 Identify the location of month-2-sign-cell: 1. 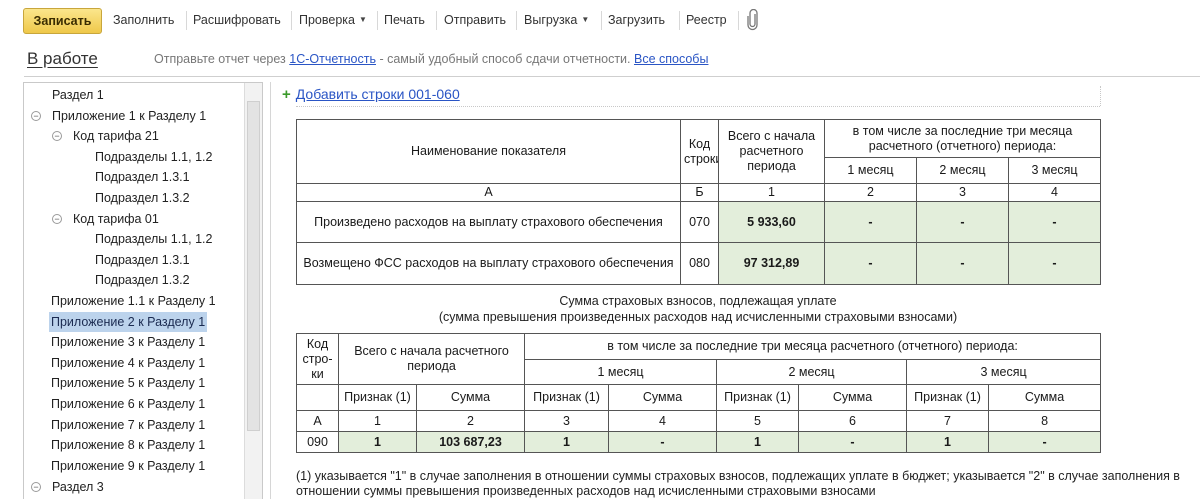
(758, 442).